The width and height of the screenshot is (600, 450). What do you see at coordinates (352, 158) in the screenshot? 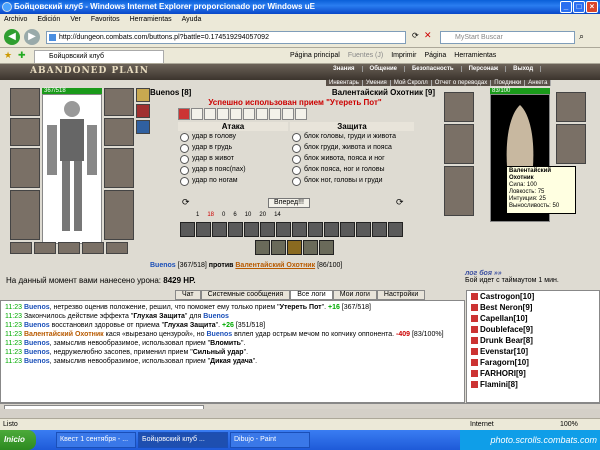
I see `block-option-3: блок живота, пояса и ног` at bounding box center [352, 158].